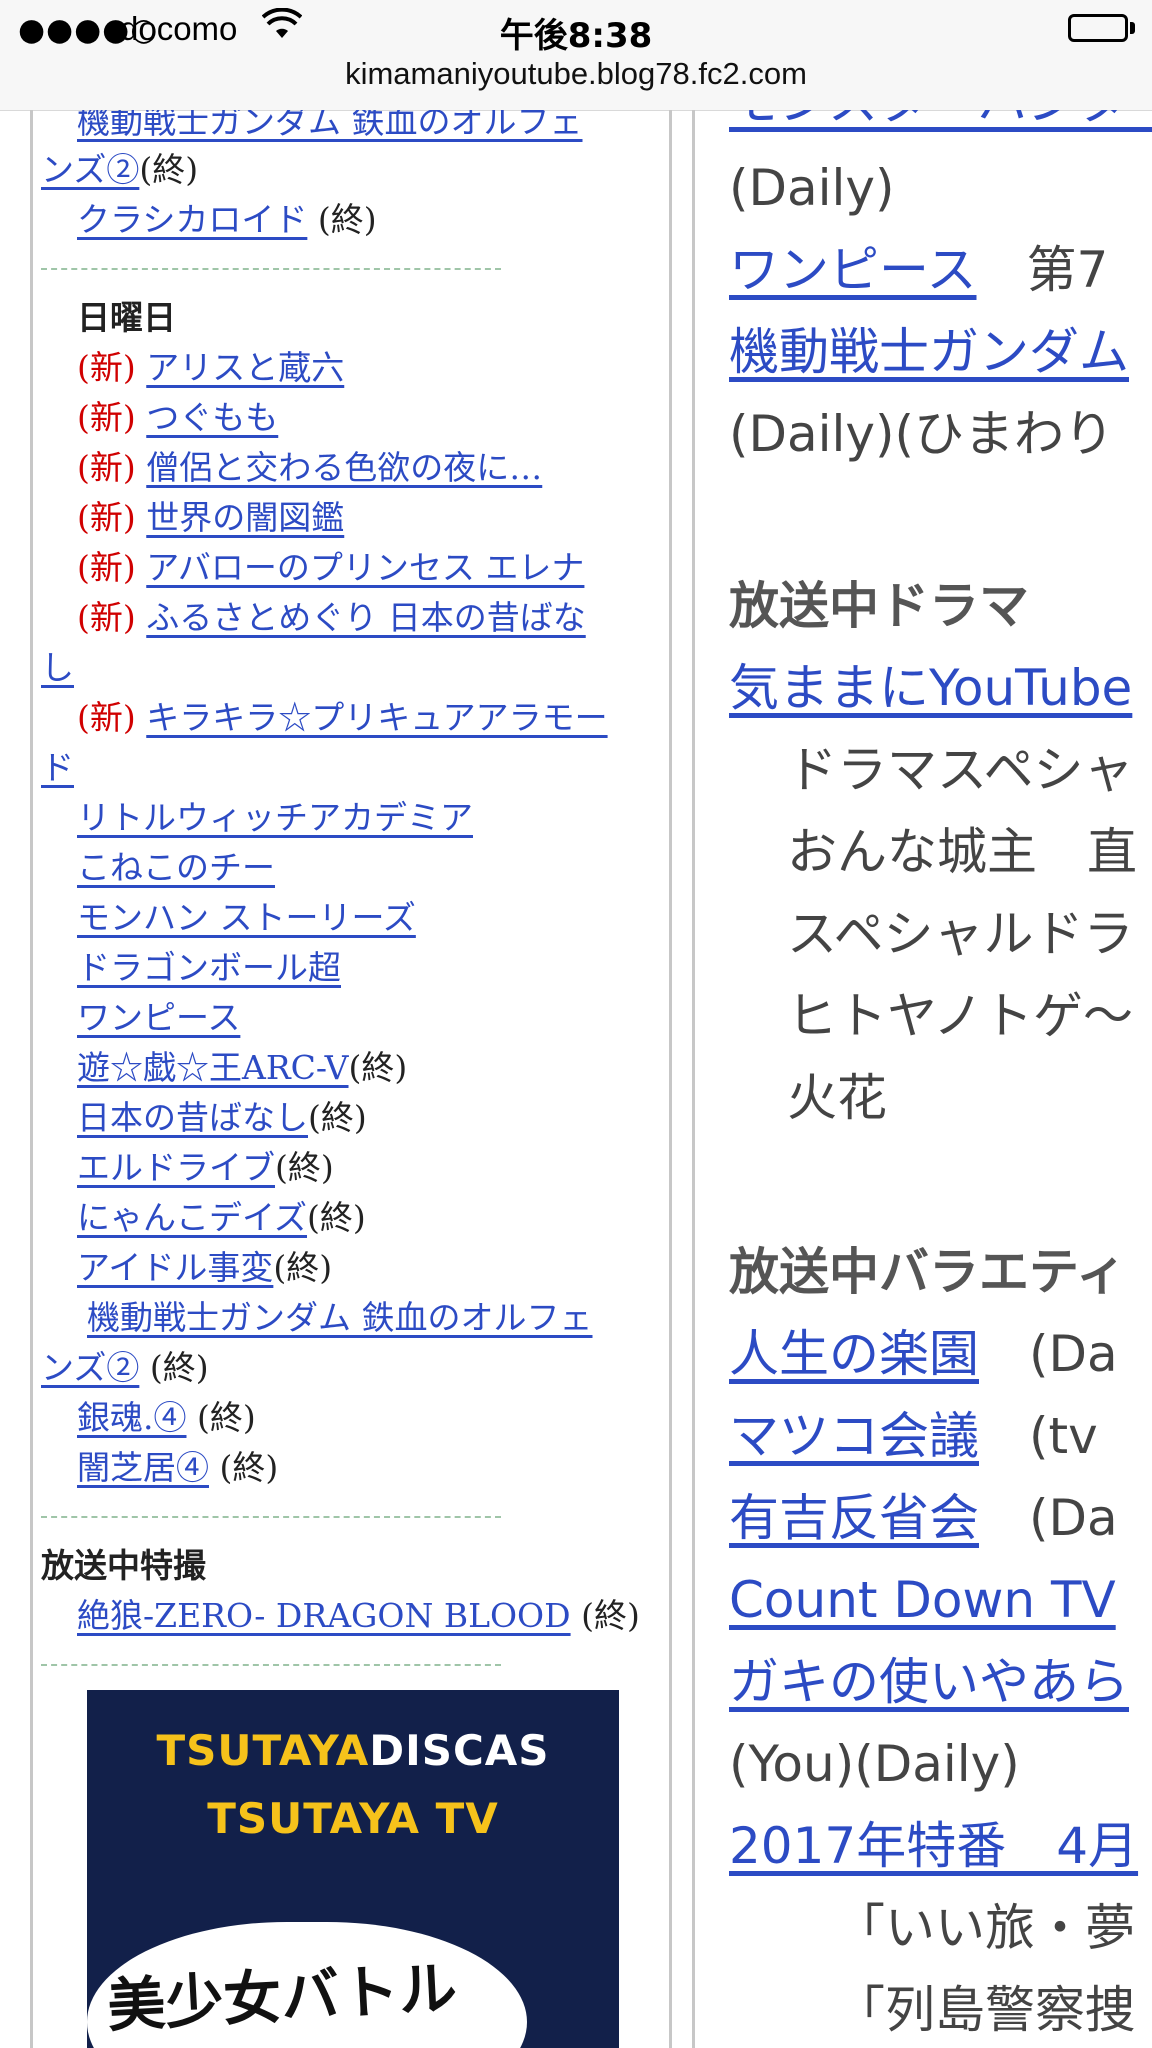 This screenshot has height=2048, width=1152. Describe the element at coordinates (353, 1869) in the screenshot. I see `tsutaya-banner-ad: TSUTAYADISCAS TSUTAYA TV 美少女バトル` at that location.